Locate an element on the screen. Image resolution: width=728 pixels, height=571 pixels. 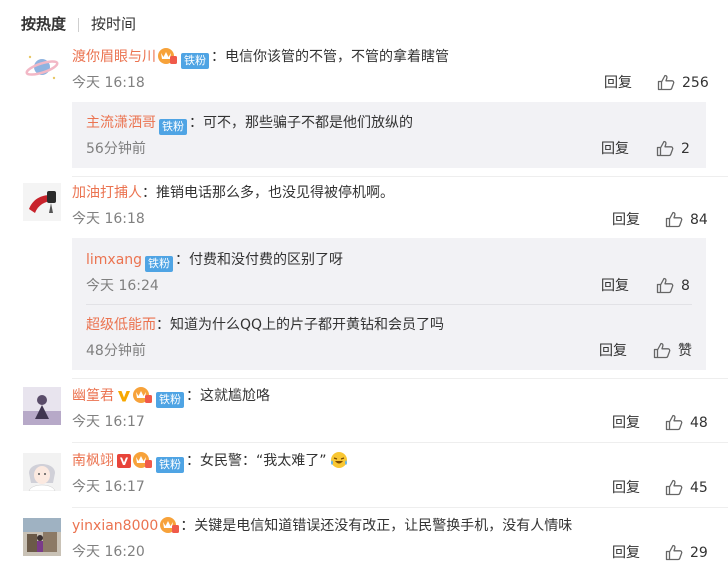
avatar-outdoor-photo-image is located at coordinates (42, 537).